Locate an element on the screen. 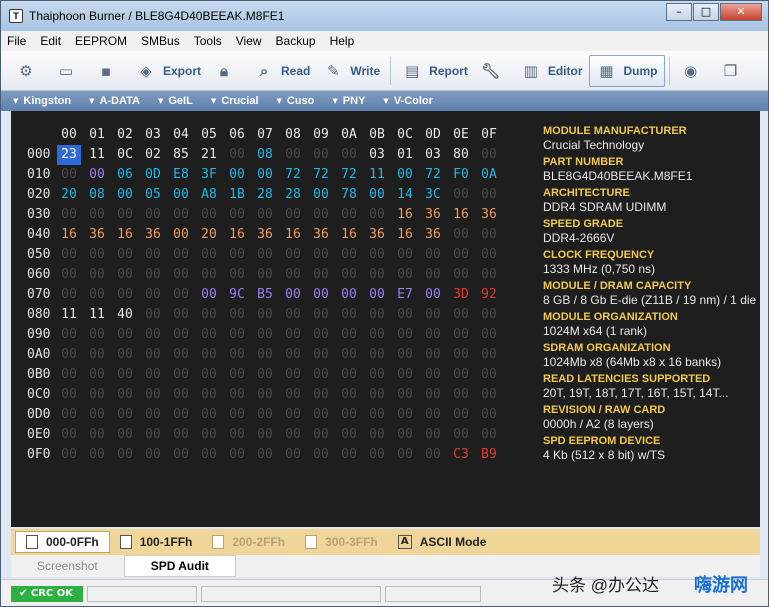  hex-byte-cell: E8 is located at coordinates (181, 175).